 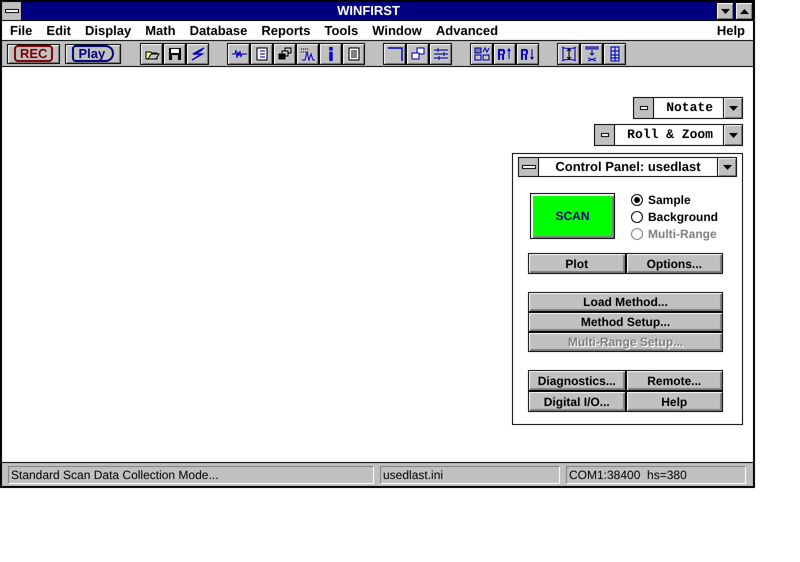 I want to click on cascade-windows-icon, so click(x=418, y=54).